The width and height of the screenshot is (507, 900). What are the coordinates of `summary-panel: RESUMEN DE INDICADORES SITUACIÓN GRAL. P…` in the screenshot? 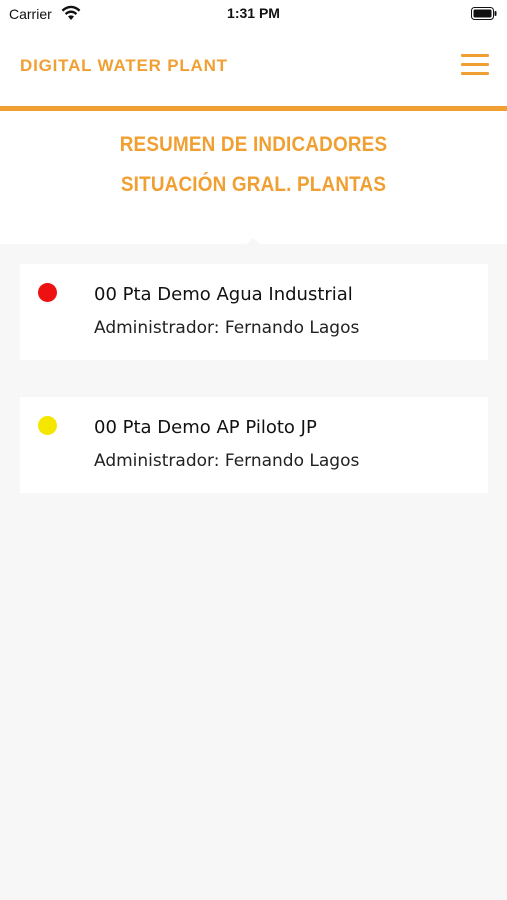 It's located at (253, 177).